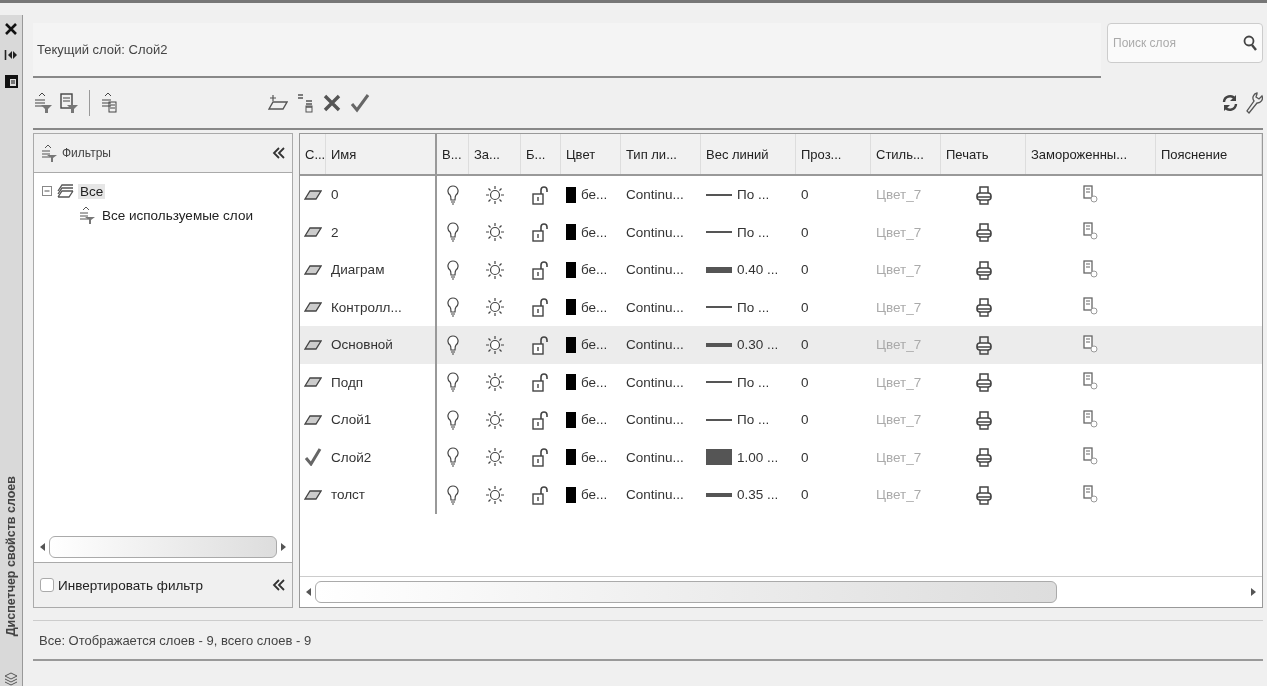 The image size is (1267, 686). I want to click on scroll-left-icon, so click(308, 592).